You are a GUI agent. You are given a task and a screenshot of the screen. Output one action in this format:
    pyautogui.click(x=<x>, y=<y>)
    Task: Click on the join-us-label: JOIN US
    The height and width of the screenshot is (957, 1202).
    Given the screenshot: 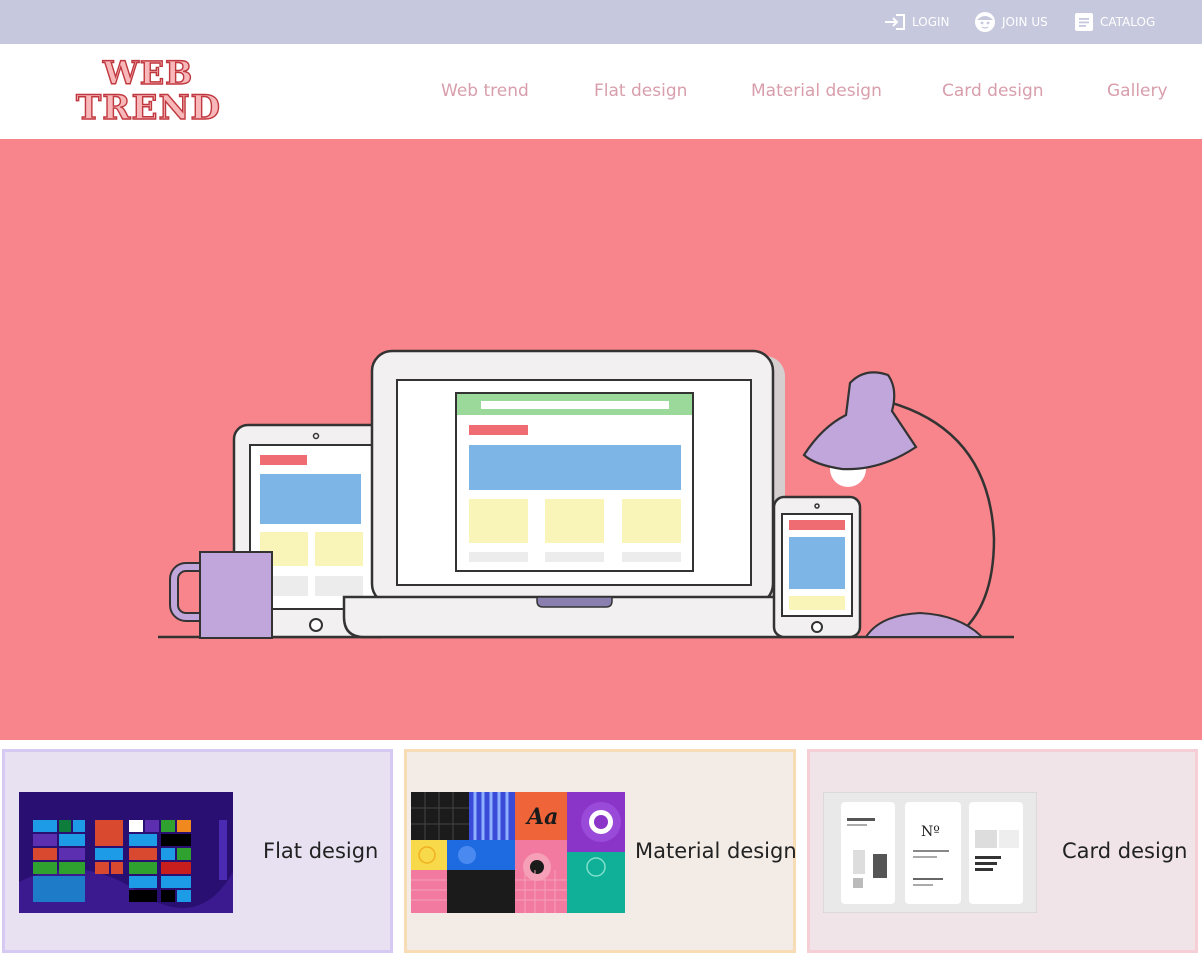 What is the action you would take?
    pyautogui.click(x=1025, y=22)
    